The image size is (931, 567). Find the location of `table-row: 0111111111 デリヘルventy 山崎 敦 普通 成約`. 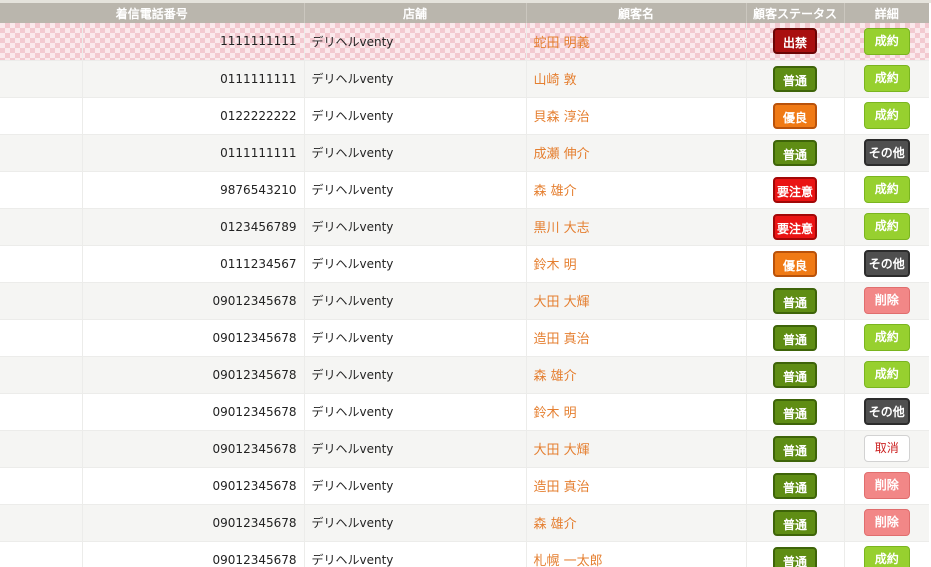

table-row: 0111111111 デリヘルventy 山崎 敦 普通 成約 is located at coordinates (465, 79).